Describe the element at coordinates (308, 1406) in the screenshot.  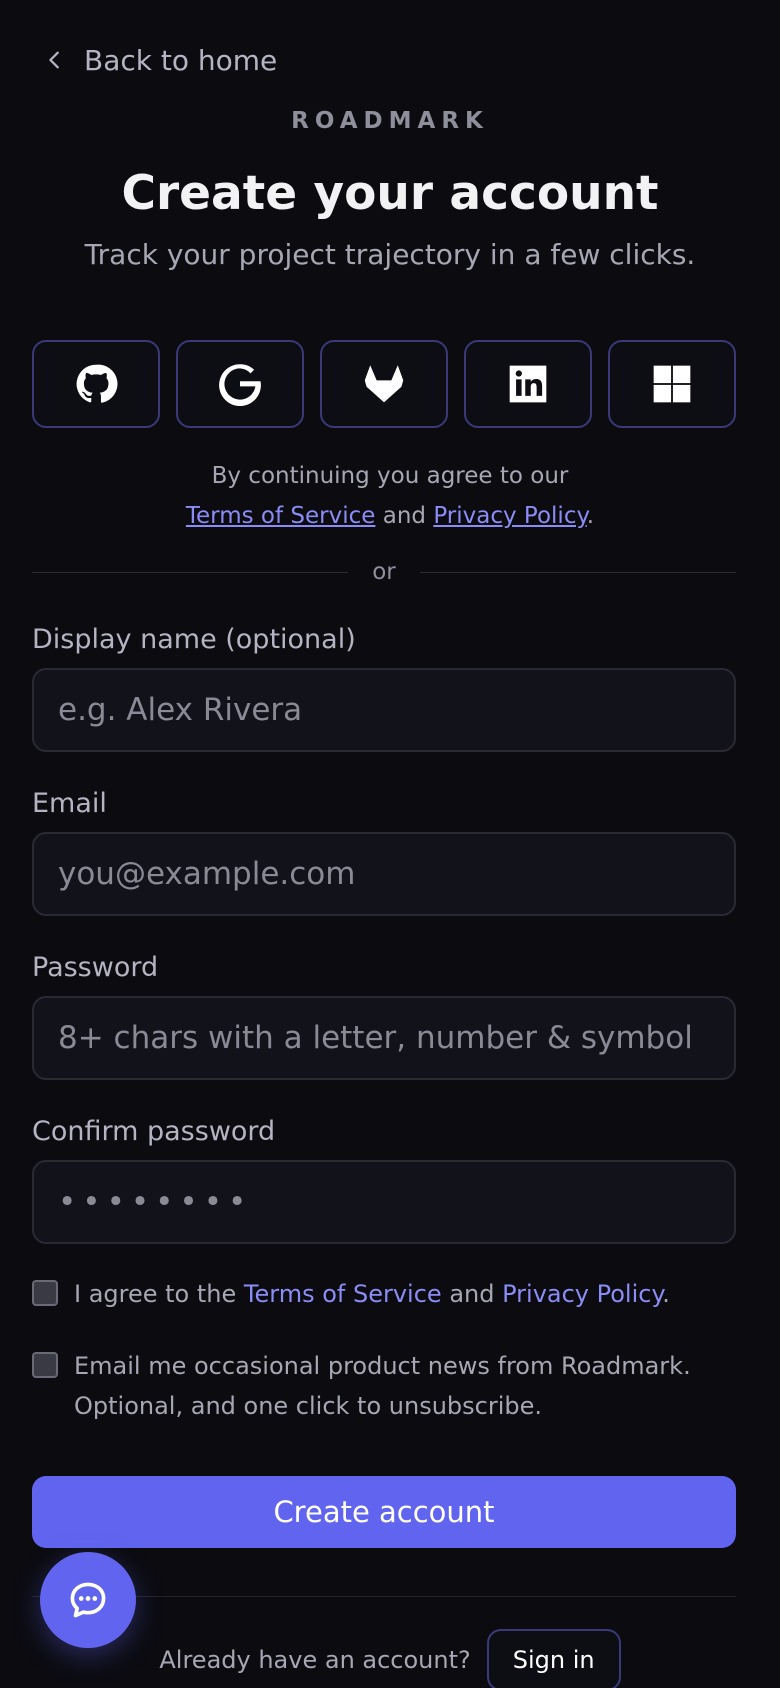
I see `newsletter-line2: Optional, and one click to unsubscribe.` at that location.